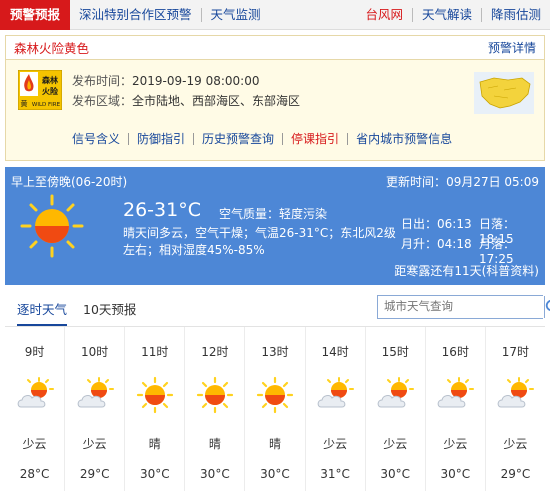  I want to click on link-defense-guide: 防御指引, so click(161, 138).